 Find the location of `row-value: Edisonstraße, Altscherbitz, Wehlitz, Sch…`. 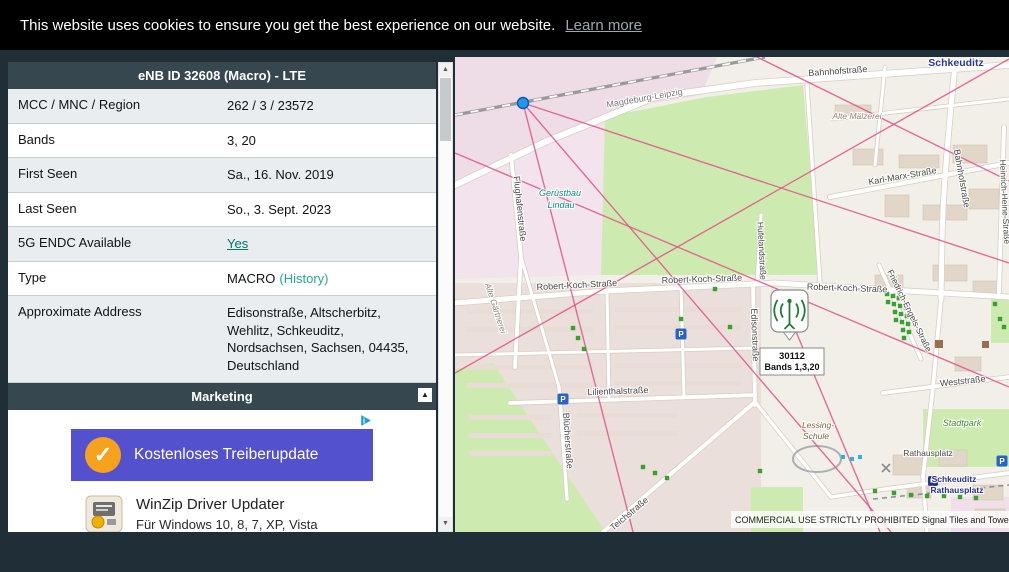

row-value: Edisonstraße, Altscherbitz, Wehlitz, Sch… is located at coordinates (318, 339).